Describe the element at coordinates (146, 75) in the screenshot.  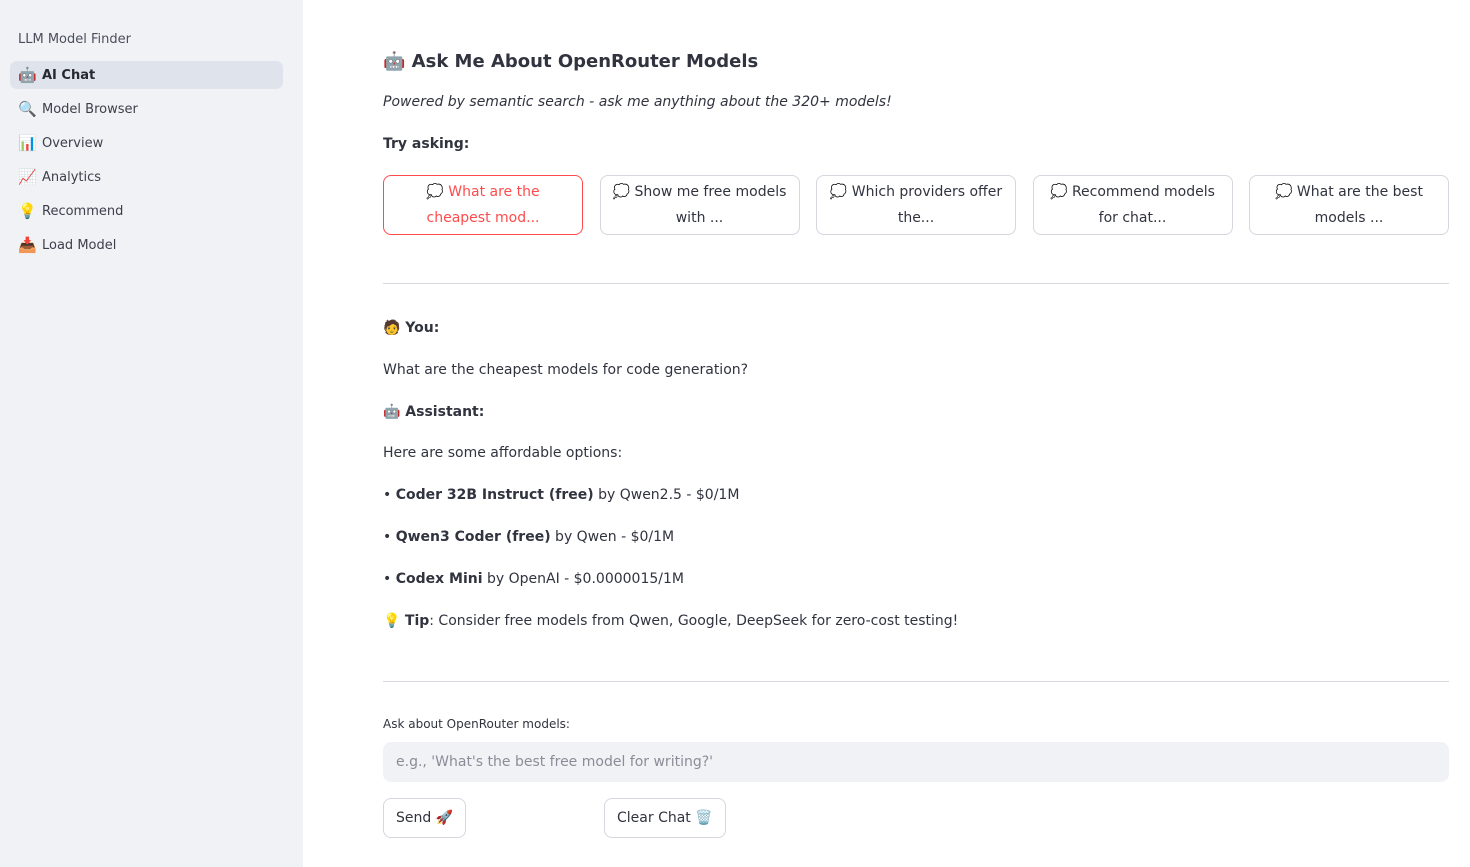
I see `sidebar-item-ai-chat: 🤖 AI Chat` at that location.